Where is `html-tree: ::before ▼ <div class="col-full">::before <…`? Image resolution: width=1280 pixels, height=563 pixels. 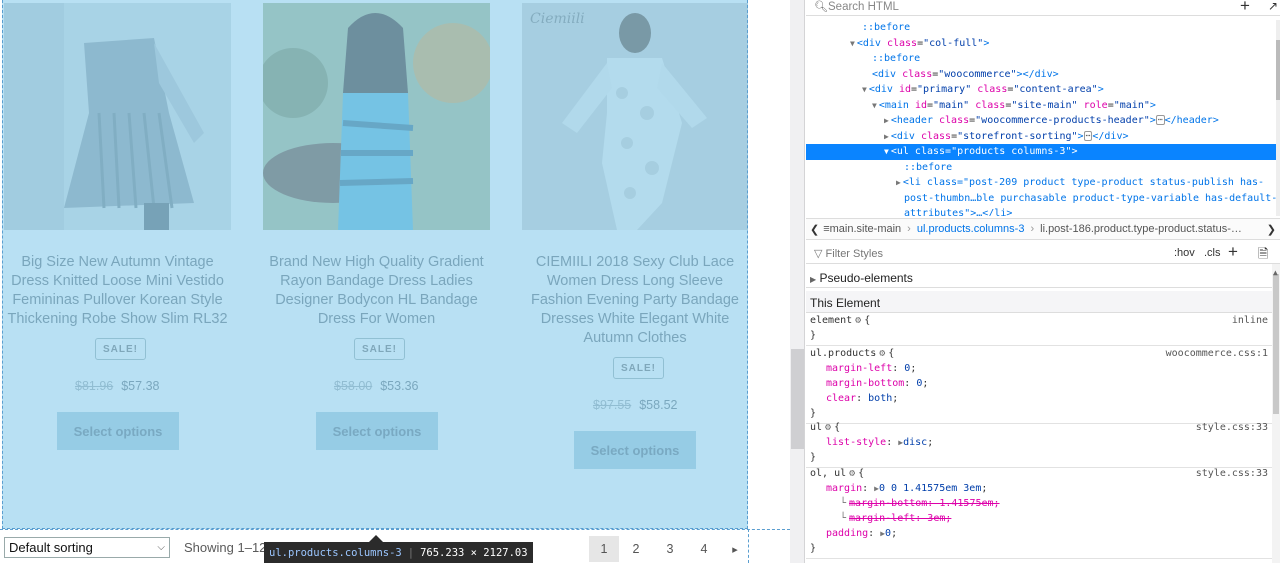 html-tree: ::before ▼ <div class="col-full">::before <… is located at coordinates (1041, 118).